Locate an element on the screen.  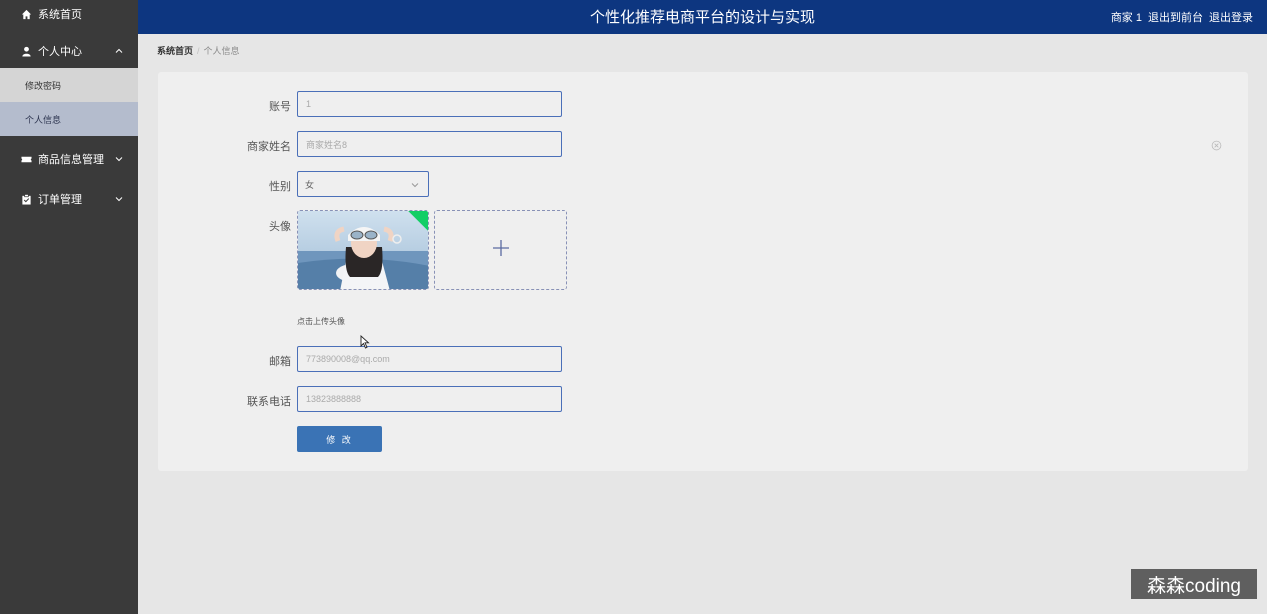
avatar-label: 头像 is located at coordinates (280, 227).